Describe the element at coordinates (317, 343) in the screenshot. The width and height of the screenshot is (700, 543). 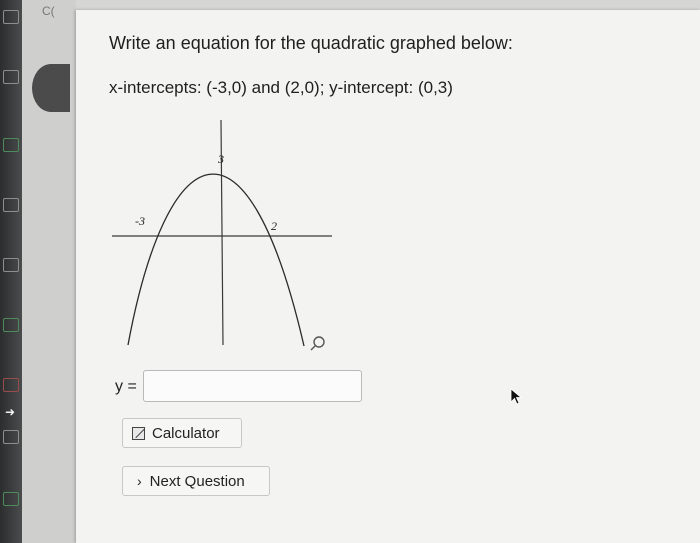
I see `magnifier-icon` at that location.